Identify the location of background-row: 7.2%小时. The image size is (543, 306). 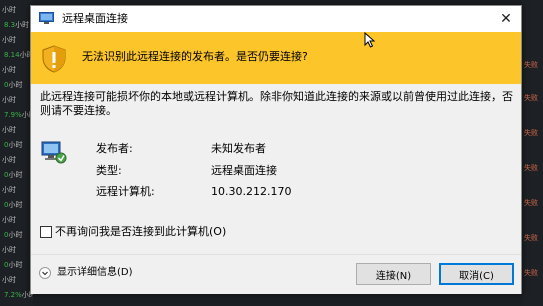
(16, 295).